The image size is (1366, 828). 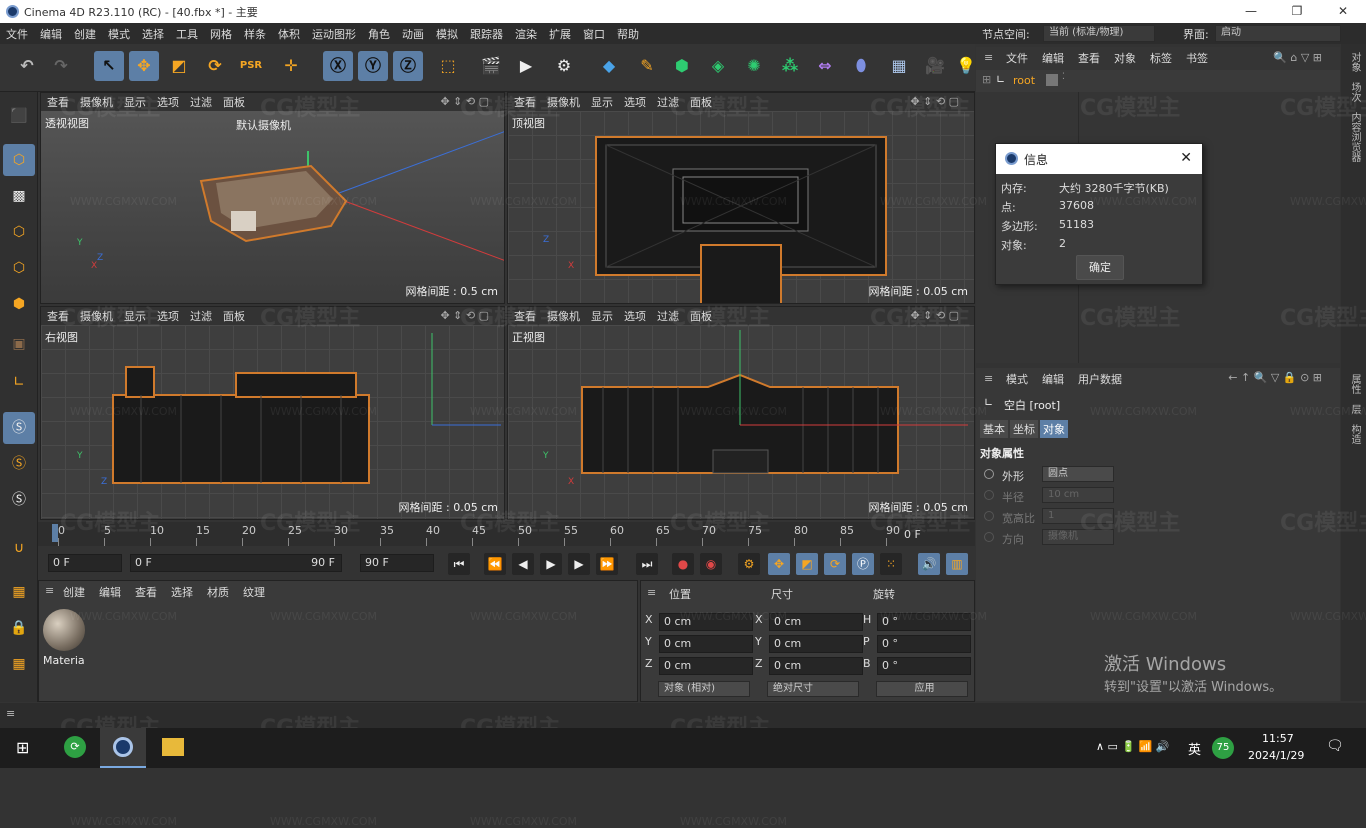 I want to click on z-axis-lock-icon: Ⓩ, so click(x=408, y=66).